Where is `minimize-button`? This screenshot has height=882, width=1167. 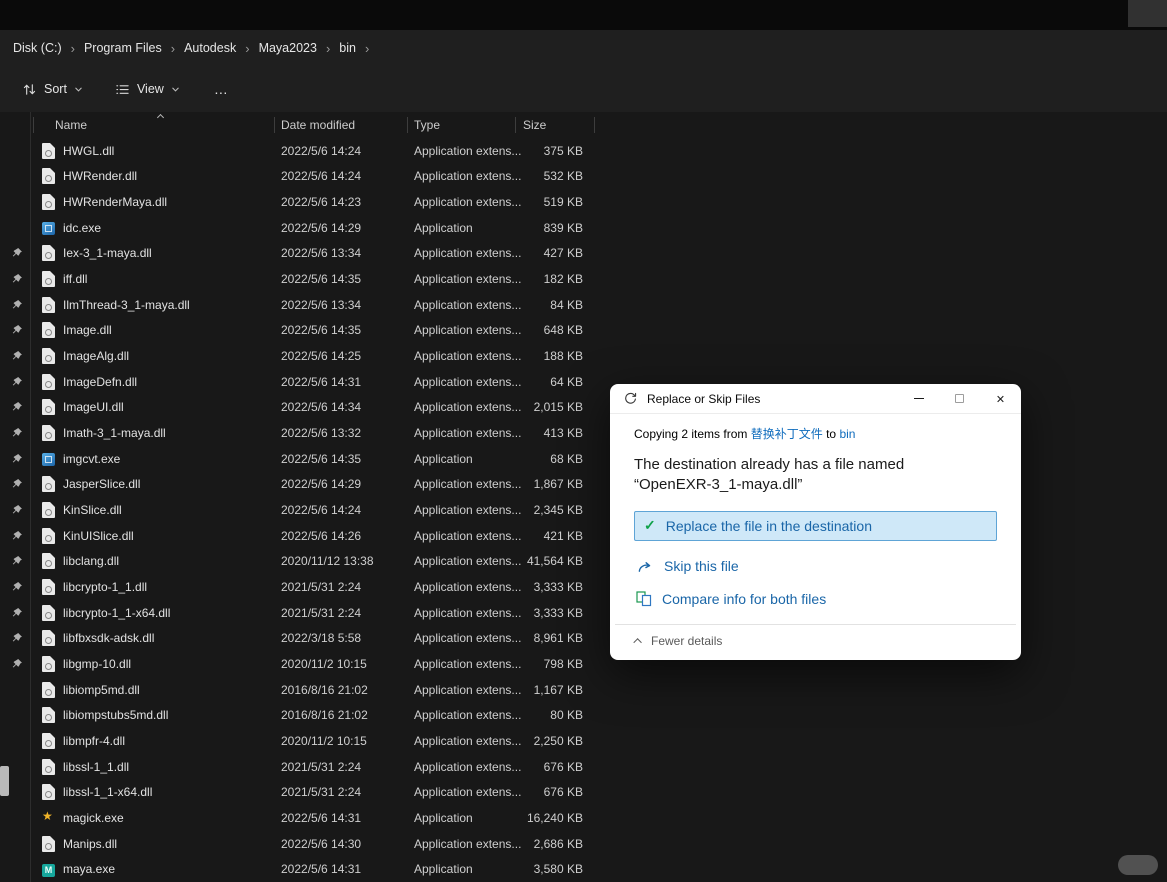 minimize-button is located at coordinates (918, 398).